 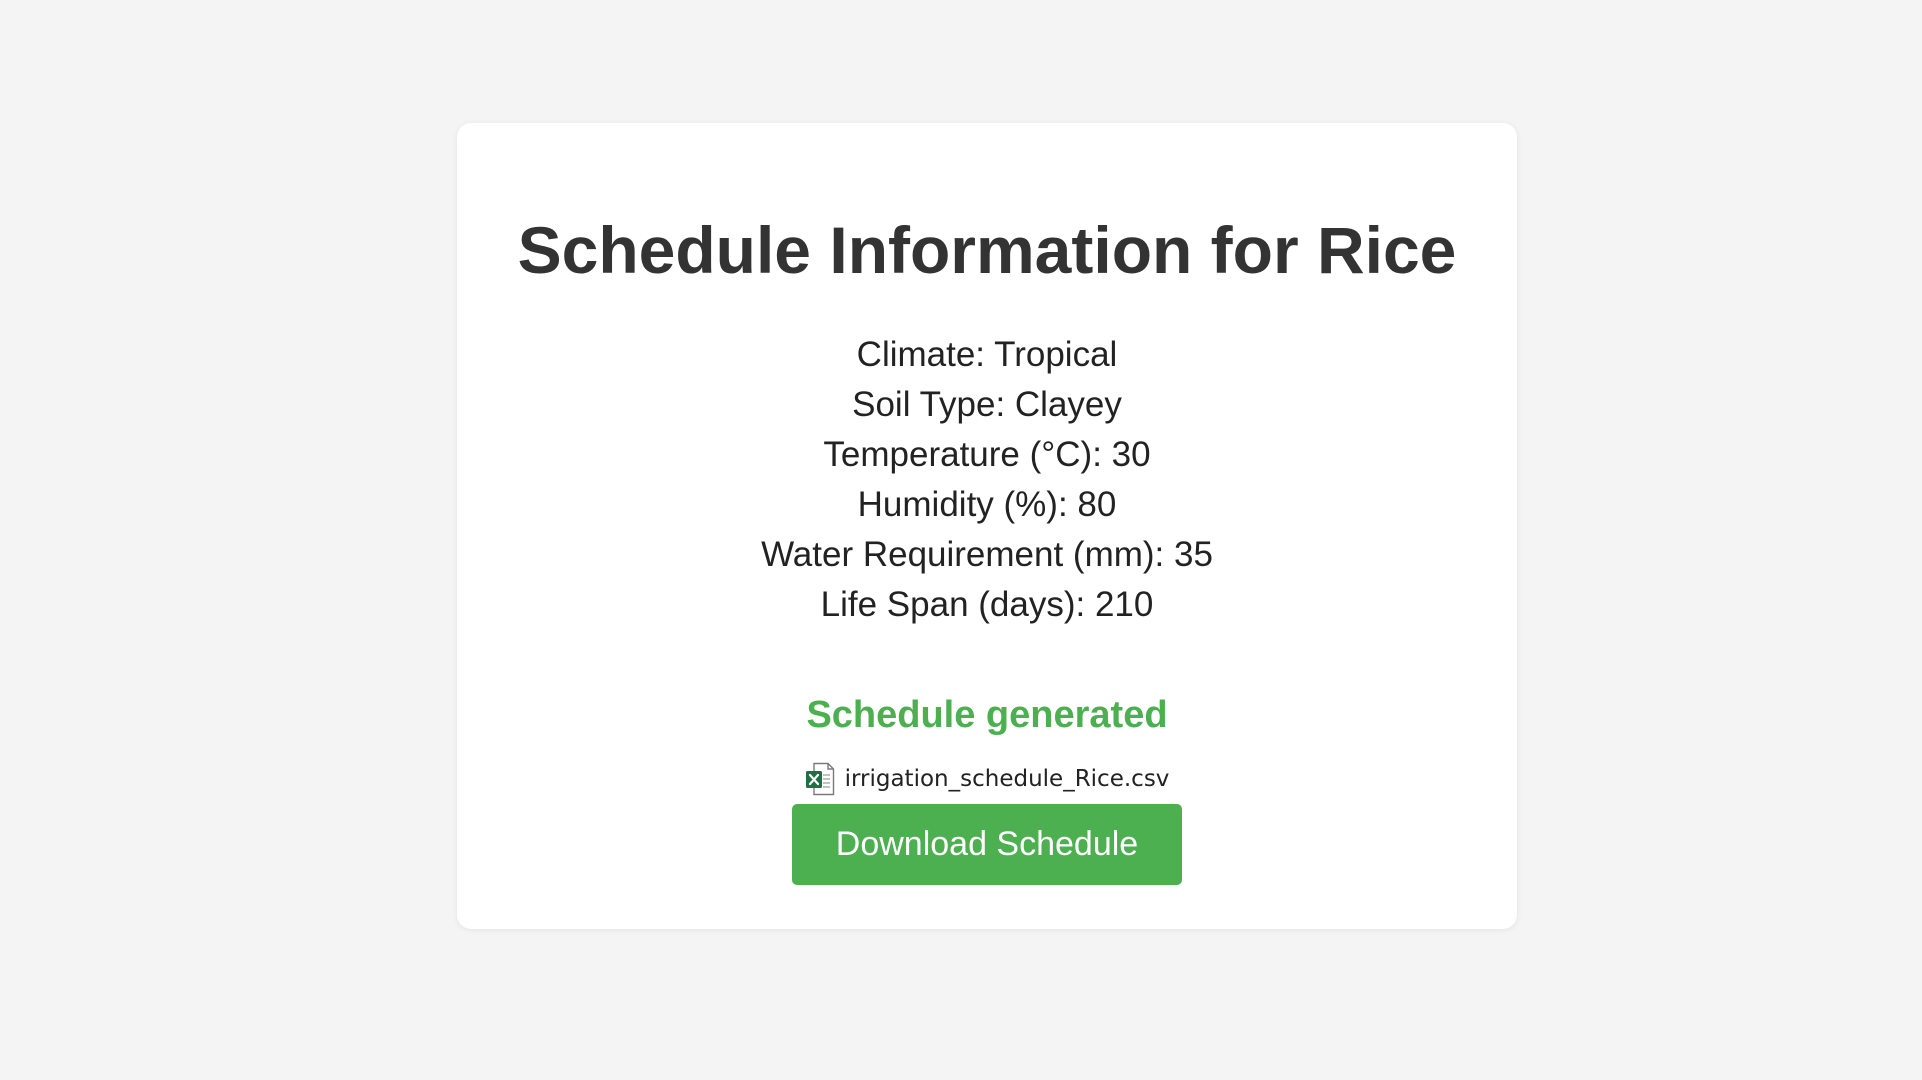 I want to click on file-attachment: irrigation_schedule_Rice.csv, so click(x=987, y=779).